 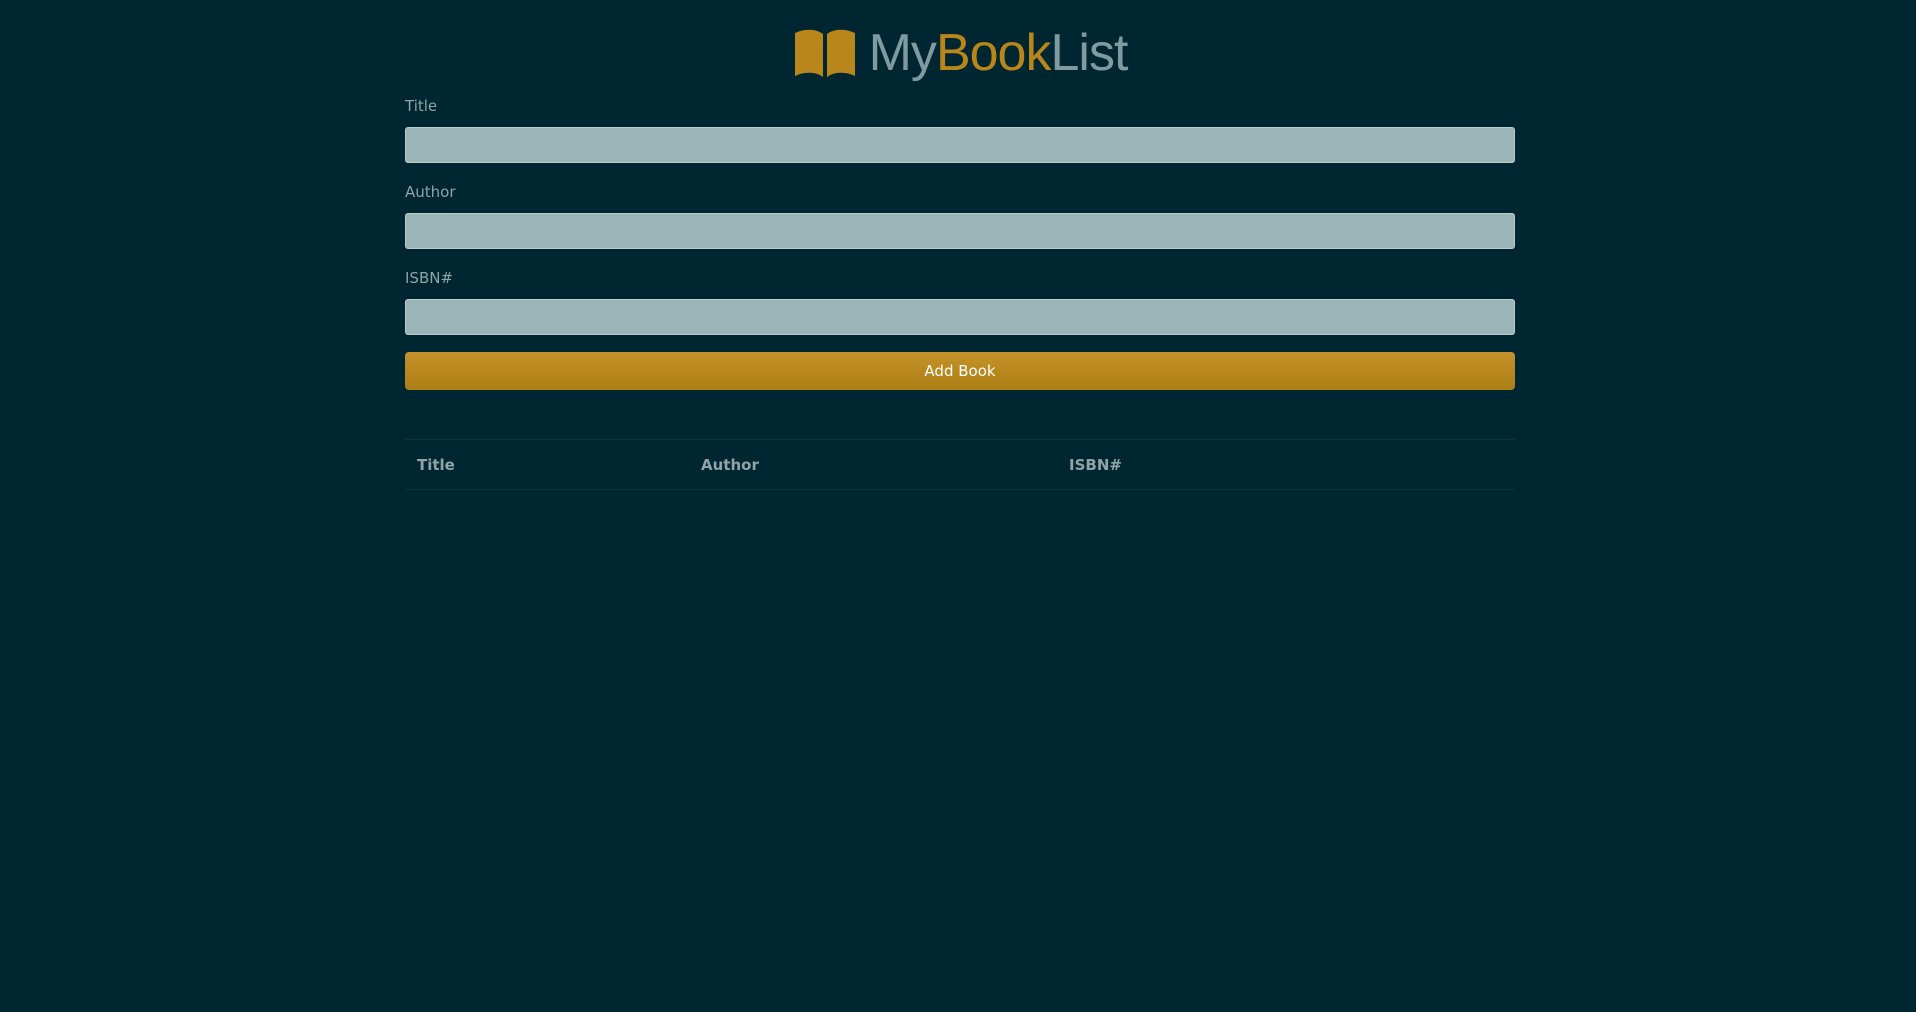 What do you see at coordinates (960, 317) in the screenshot?
I see `isbn-input` at bounding box center [960, 317].